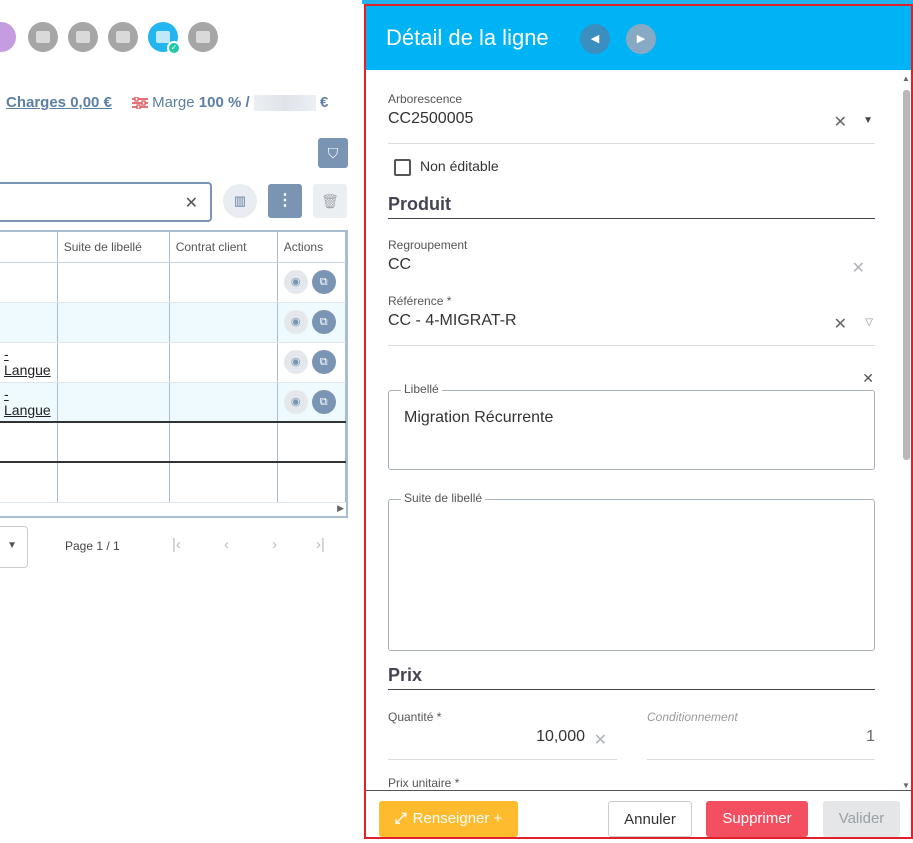 The width and height of the screenshot is (913, 843). I want to click on delete-line-button: Supprimer, so click(757, 819).